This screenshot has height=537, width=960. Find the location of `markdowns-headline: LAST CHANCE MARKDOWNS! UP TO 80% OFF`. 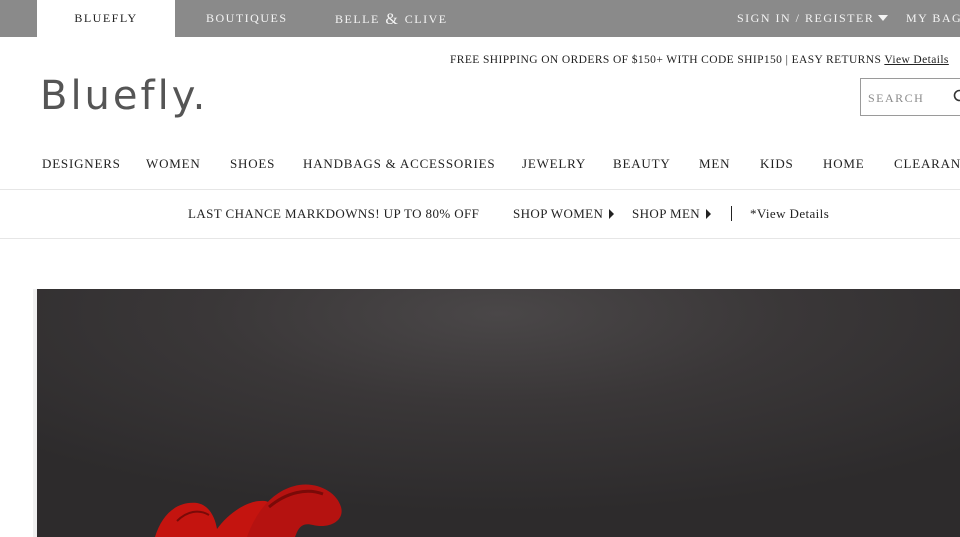

markdowns-headline: LAST CHANCE MARKDOWNS! UP TO 80% OFF is located at coordinates (334, 213).